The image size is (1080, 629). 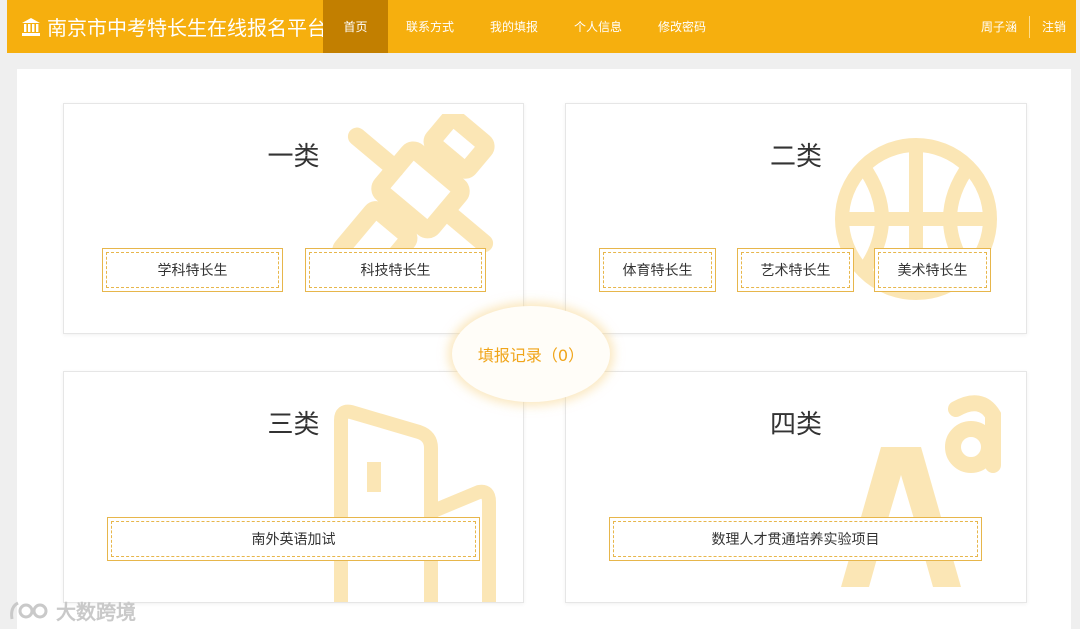 I want to click on brand-title: 南京市中考特长生在线报名平台, so click(x=187, y=28).